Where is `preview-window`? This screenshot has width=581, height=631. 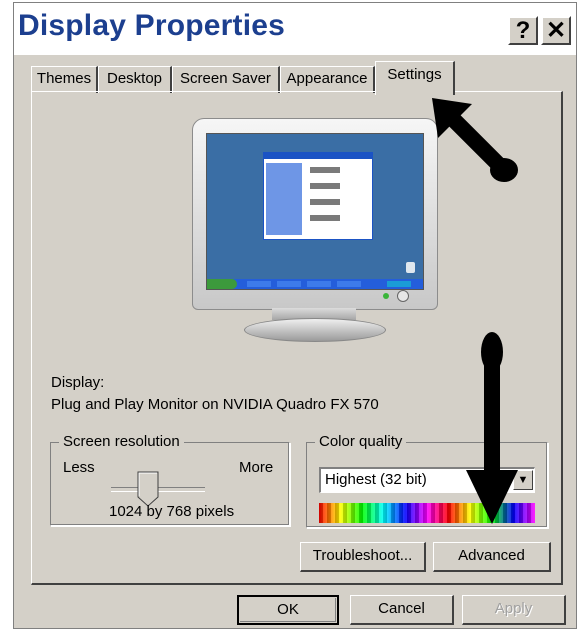 preview-window is located at coordinates (318, 196).